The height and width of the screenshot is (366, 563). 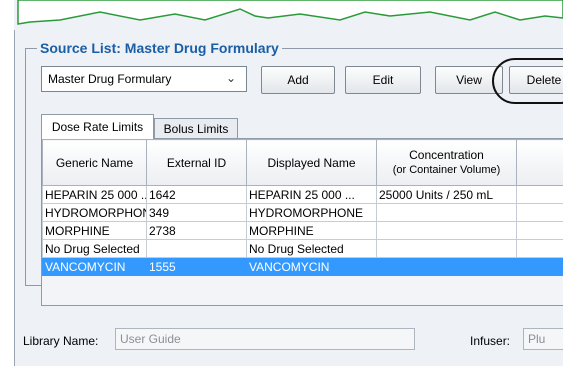 What do you see at coordinates (311, 248) in the screenshot?
I see `cell-displayed-name: No Drug Selected` at bounding box center [311, 248].